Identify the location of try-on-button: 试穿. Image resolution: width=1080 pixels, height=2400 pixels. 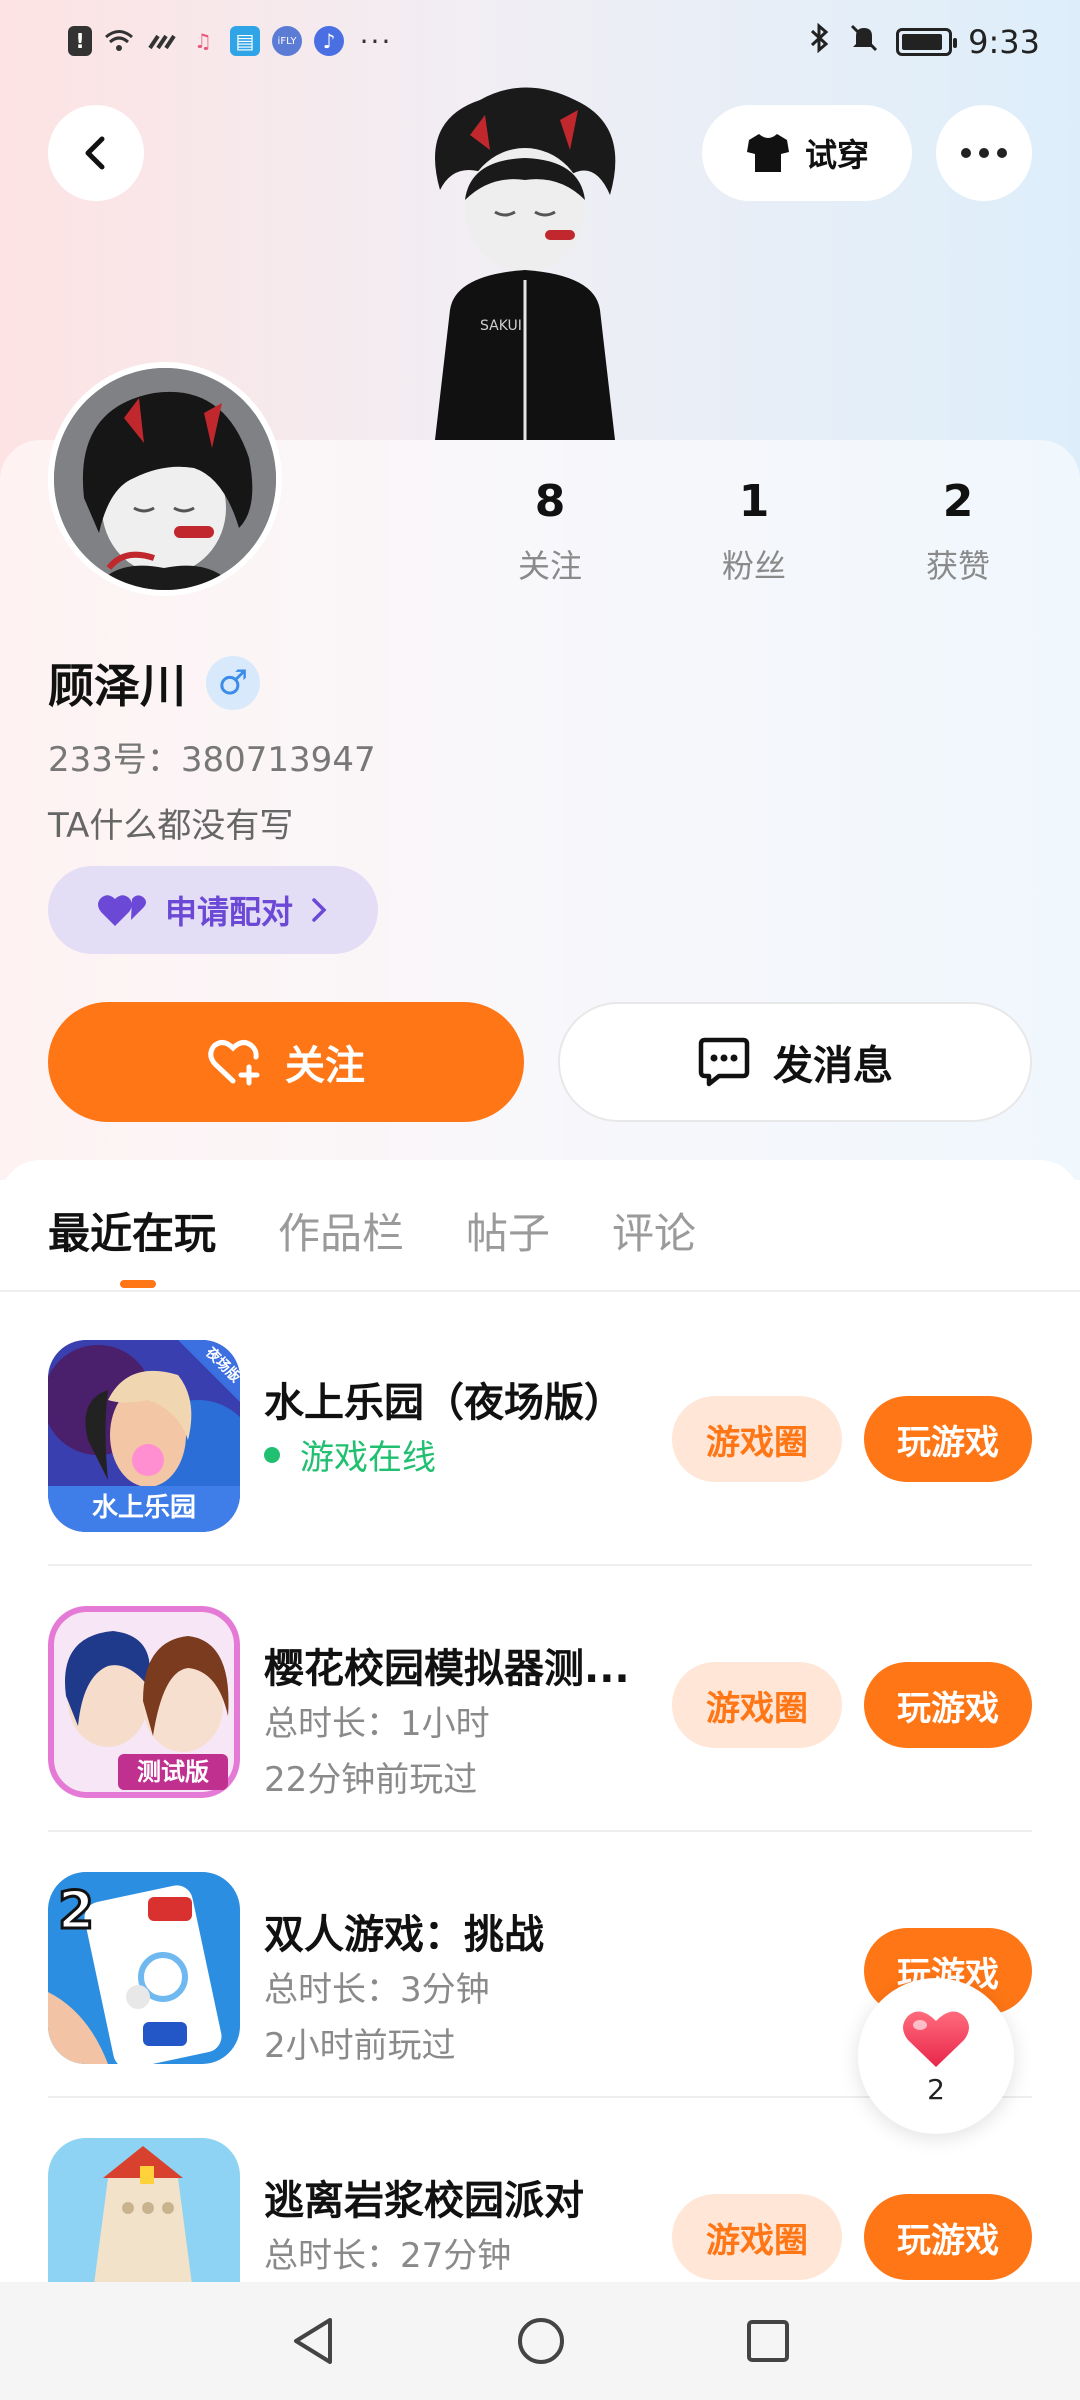
(807, 153).